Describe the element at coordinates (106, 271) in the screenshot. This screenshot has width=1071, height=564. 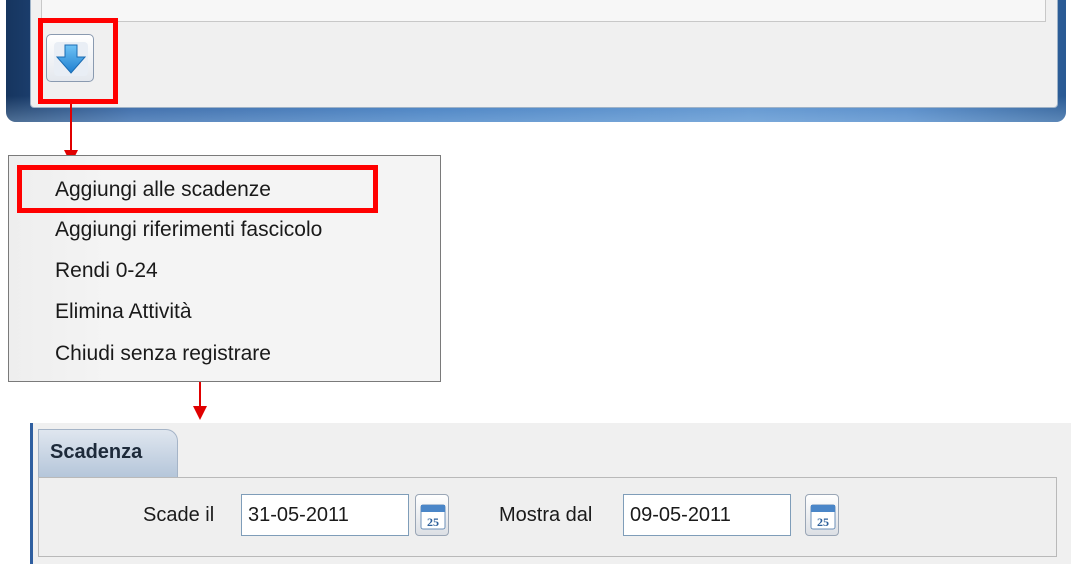
I see `menu-item-rendi-0-24: Rendi 0-24` at that location.